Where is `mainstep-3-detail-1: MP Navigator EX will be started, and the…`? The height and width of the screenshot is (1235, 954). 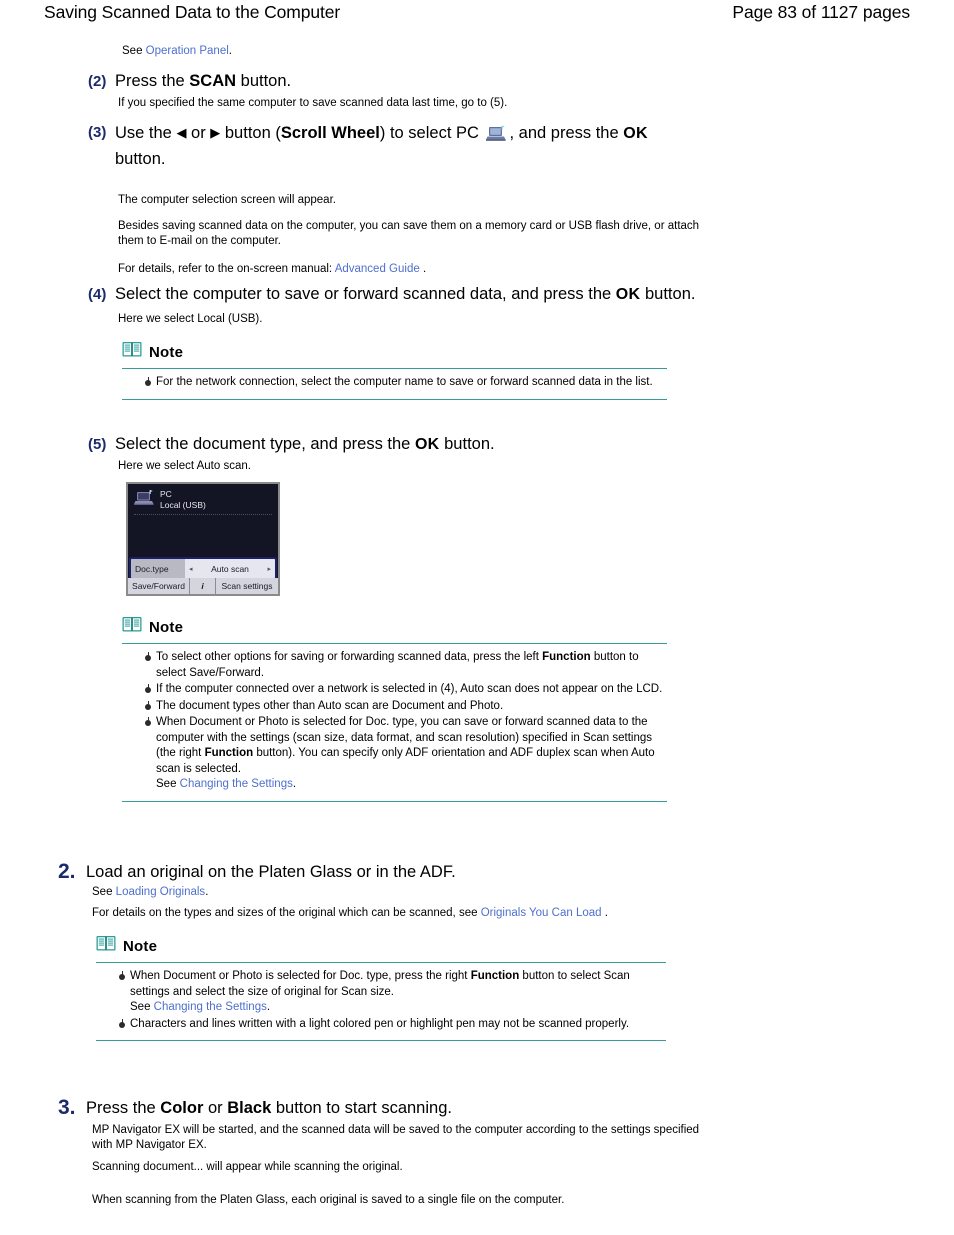 mainstep-3-detail-1: MP Navigator EX will be started, and the… is located at coordinates (396, 1137).